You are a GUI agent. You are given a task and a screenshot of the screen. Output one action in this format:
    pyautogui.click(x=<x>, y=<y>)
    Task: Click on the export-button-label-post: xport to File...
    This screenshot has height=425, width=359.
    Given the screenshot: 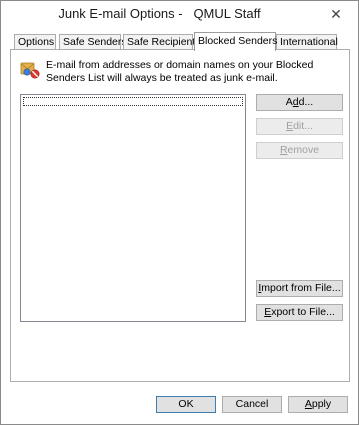 What is the action you would take?
    pyautogui.click(x=303, y=312)
    